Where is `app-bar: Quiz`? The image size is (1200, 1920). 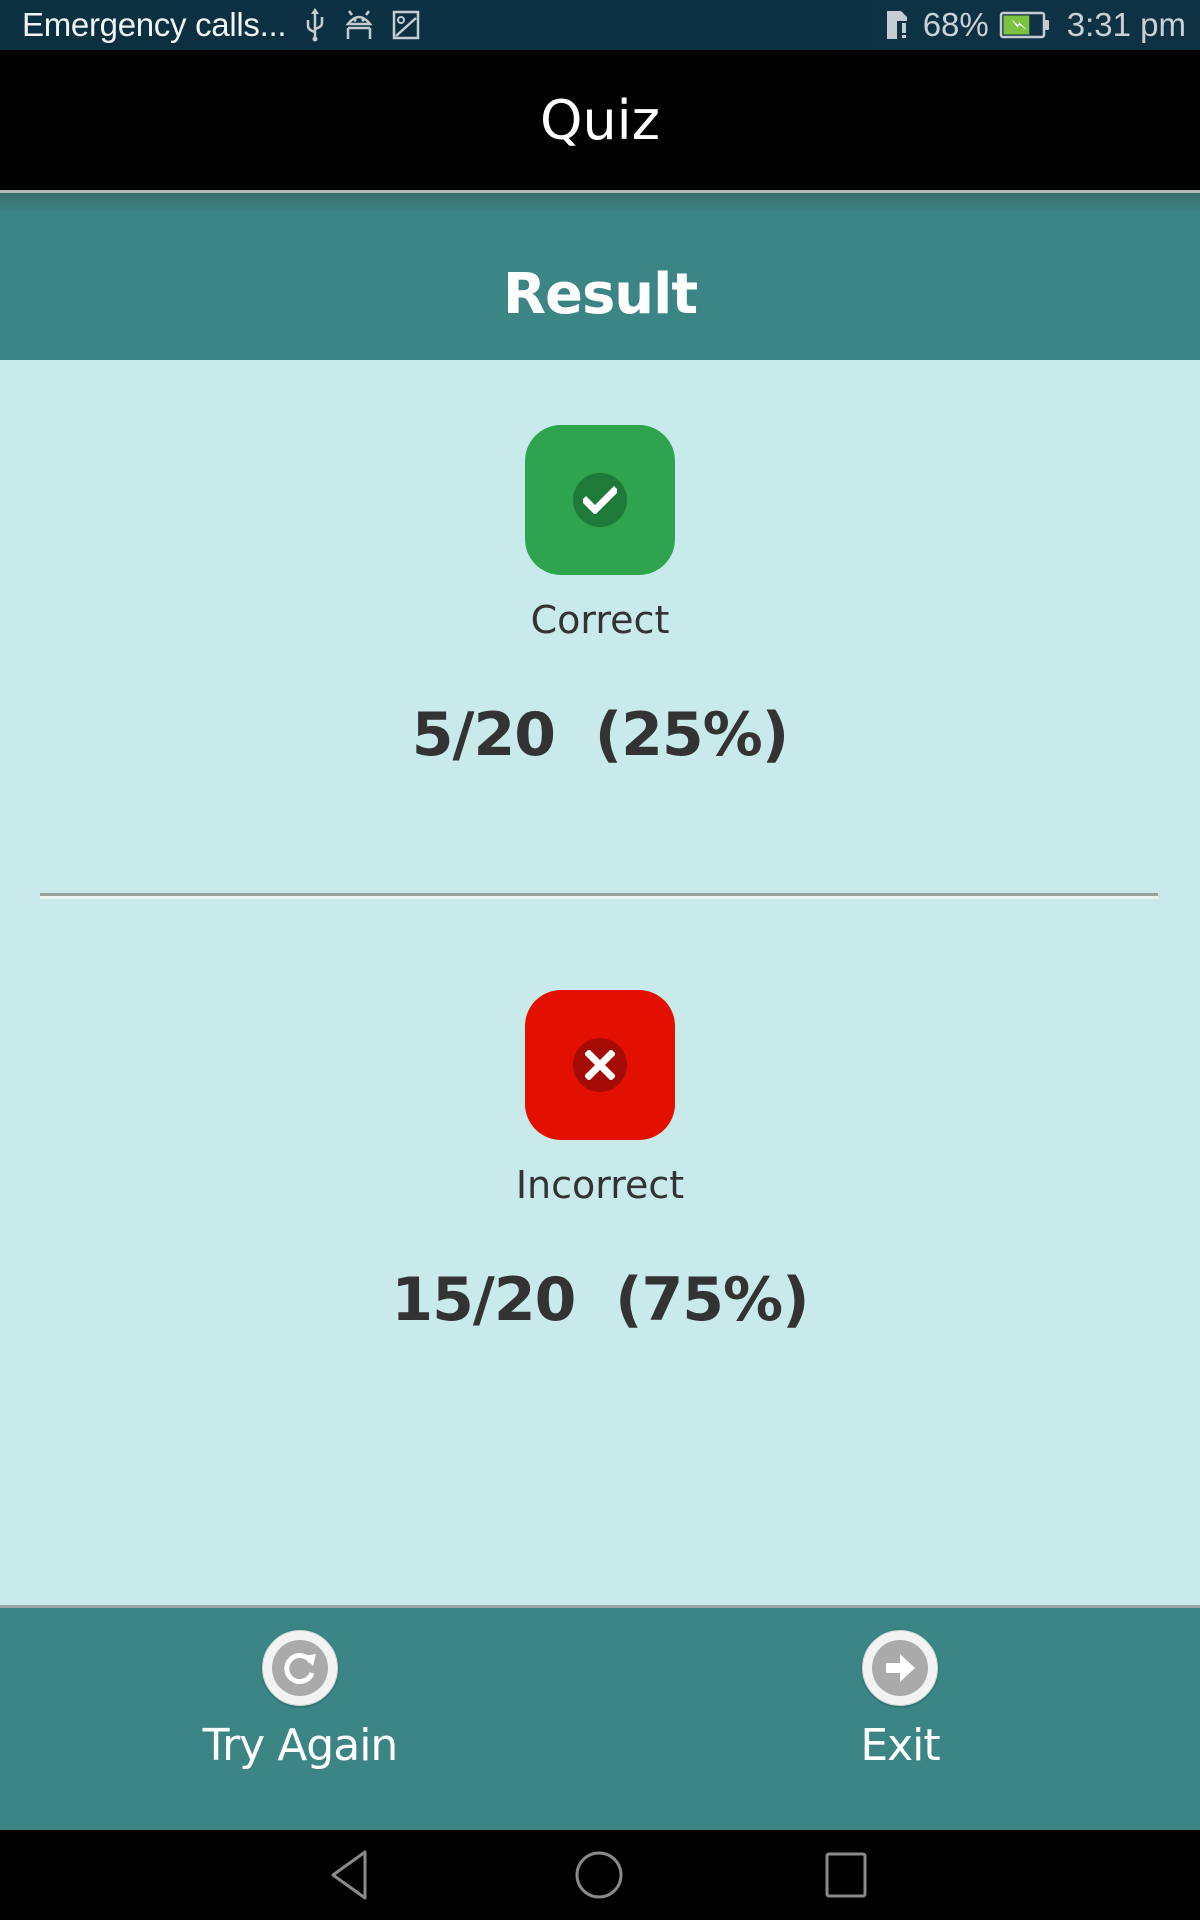
app-bar: Quiz is located at coordinates (600, 120).